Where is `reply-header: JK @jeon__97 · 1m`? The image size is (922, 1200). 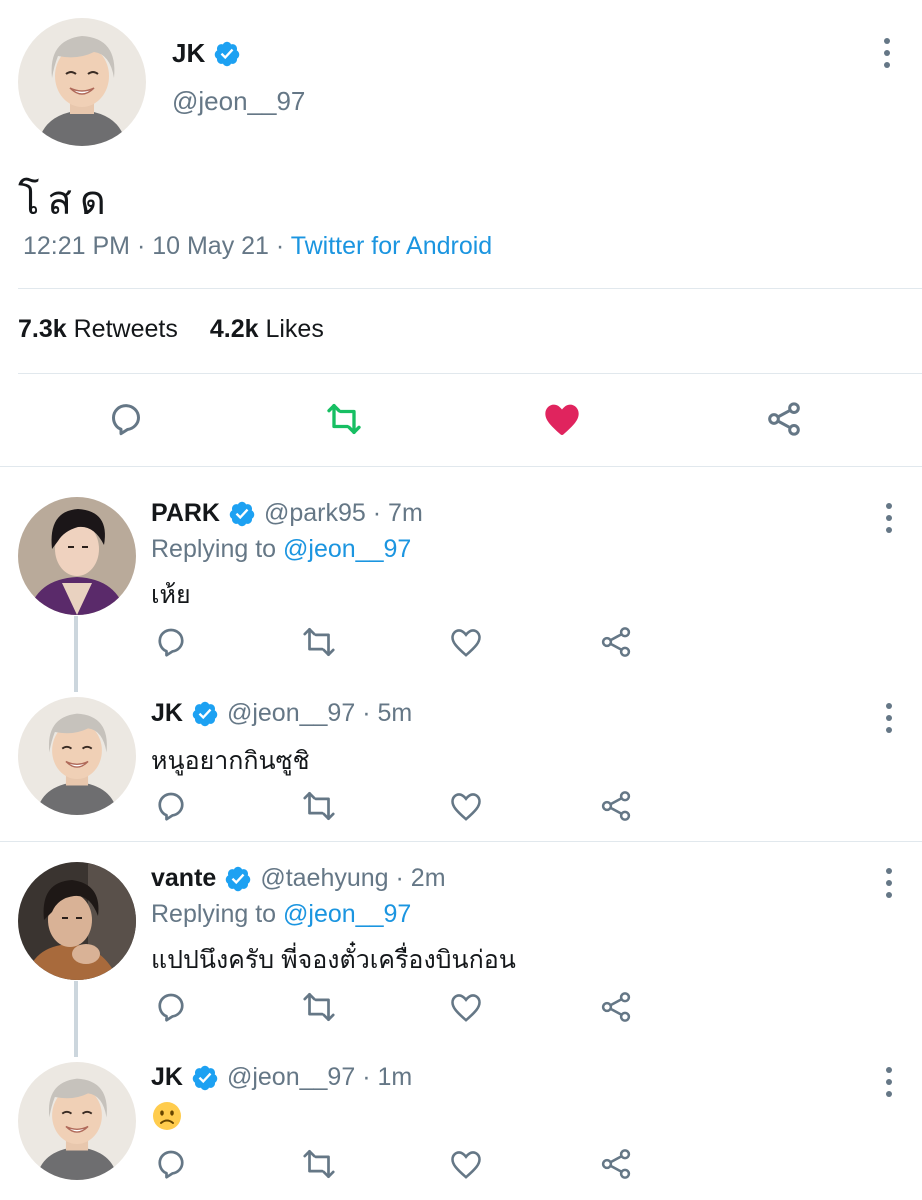 reply-header: JK @jeon__97 · 1m is located at coordinates (281, 1077).